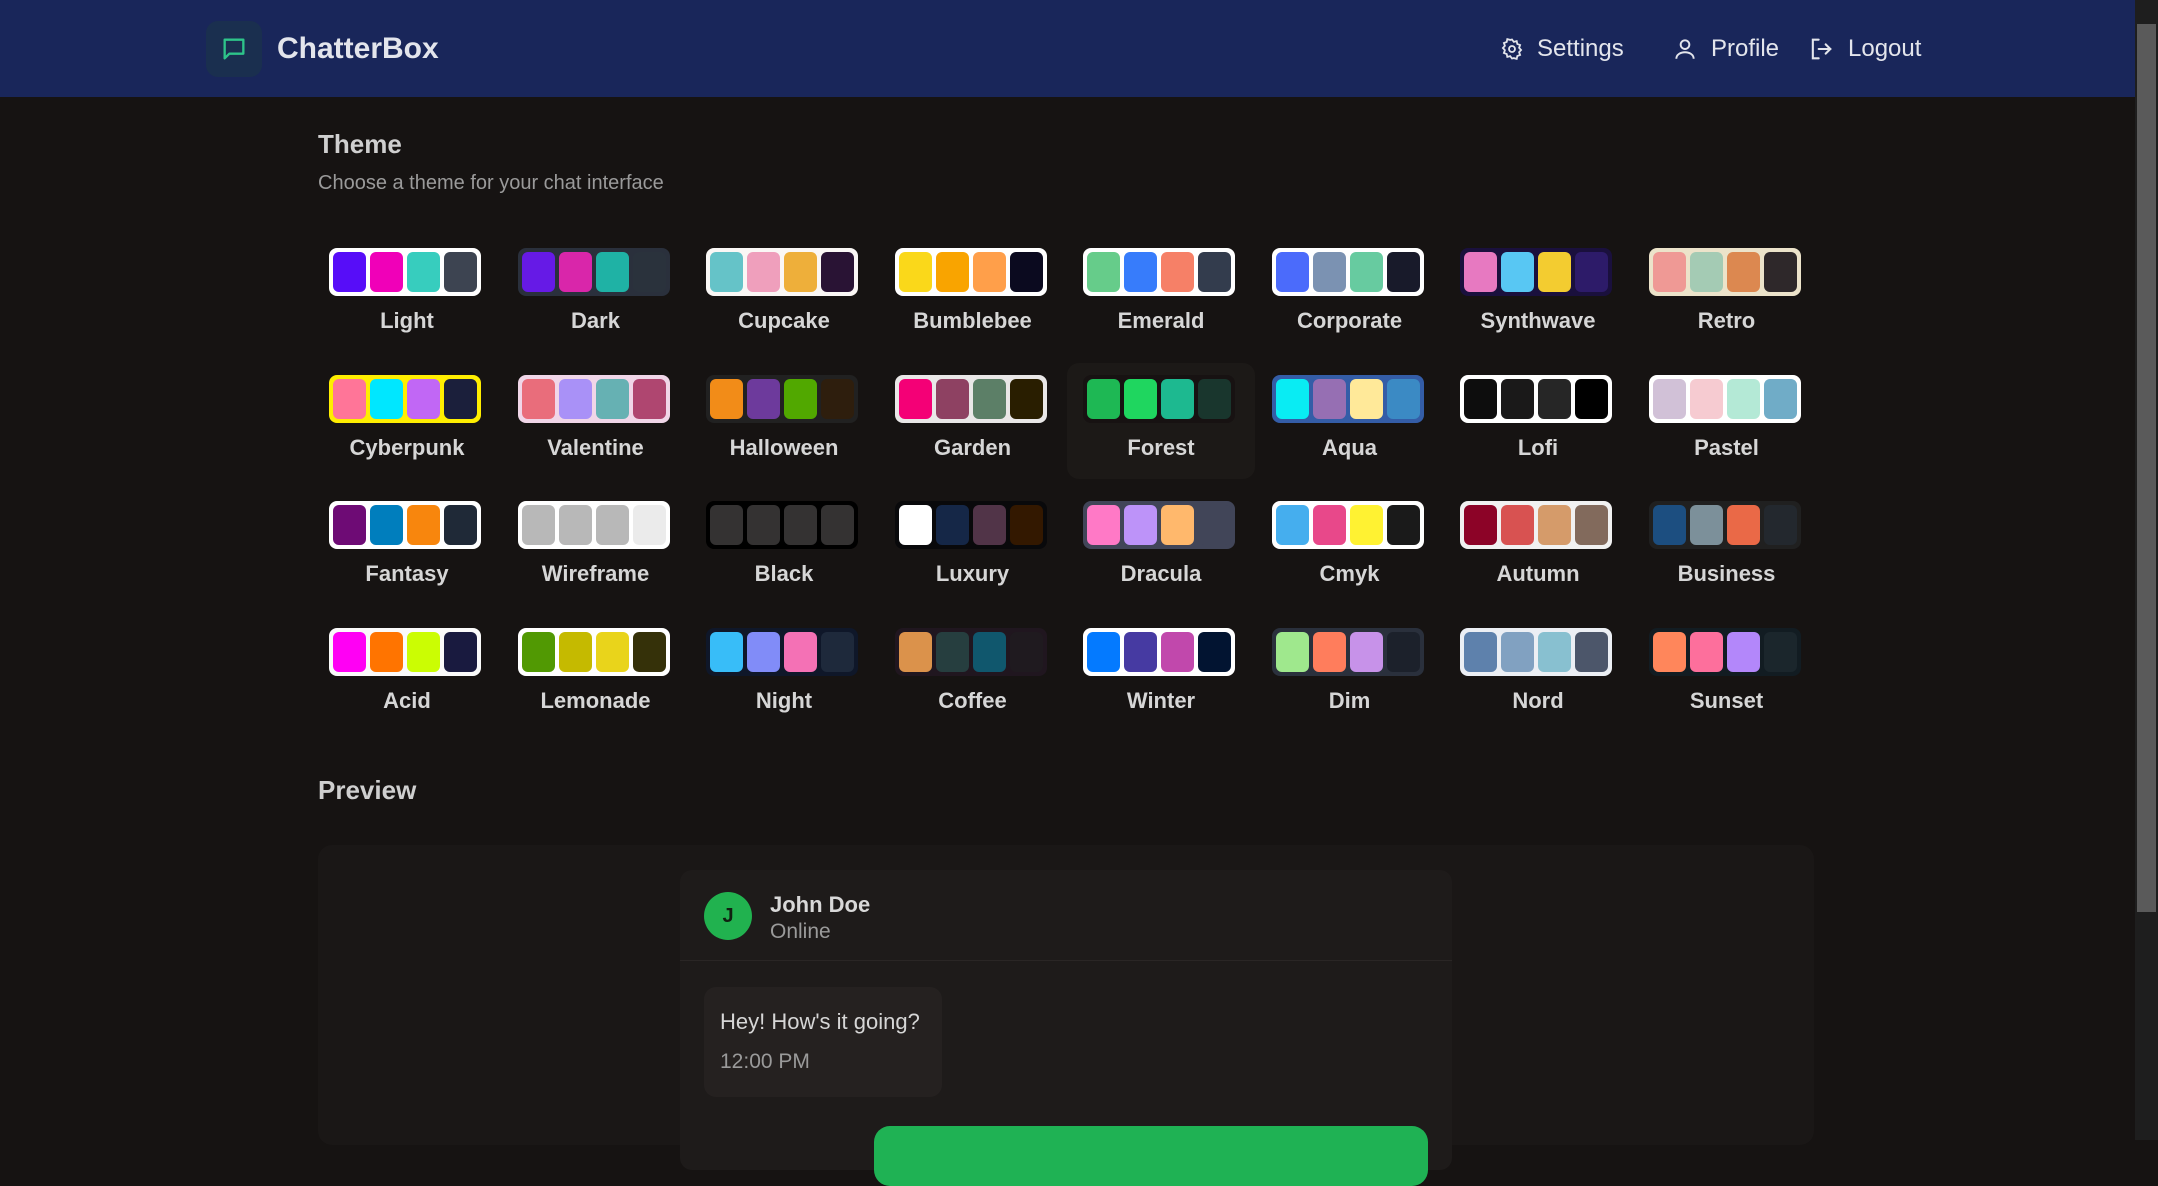  I want to click on theme-option-dim: Dim, so click(1350, 674).